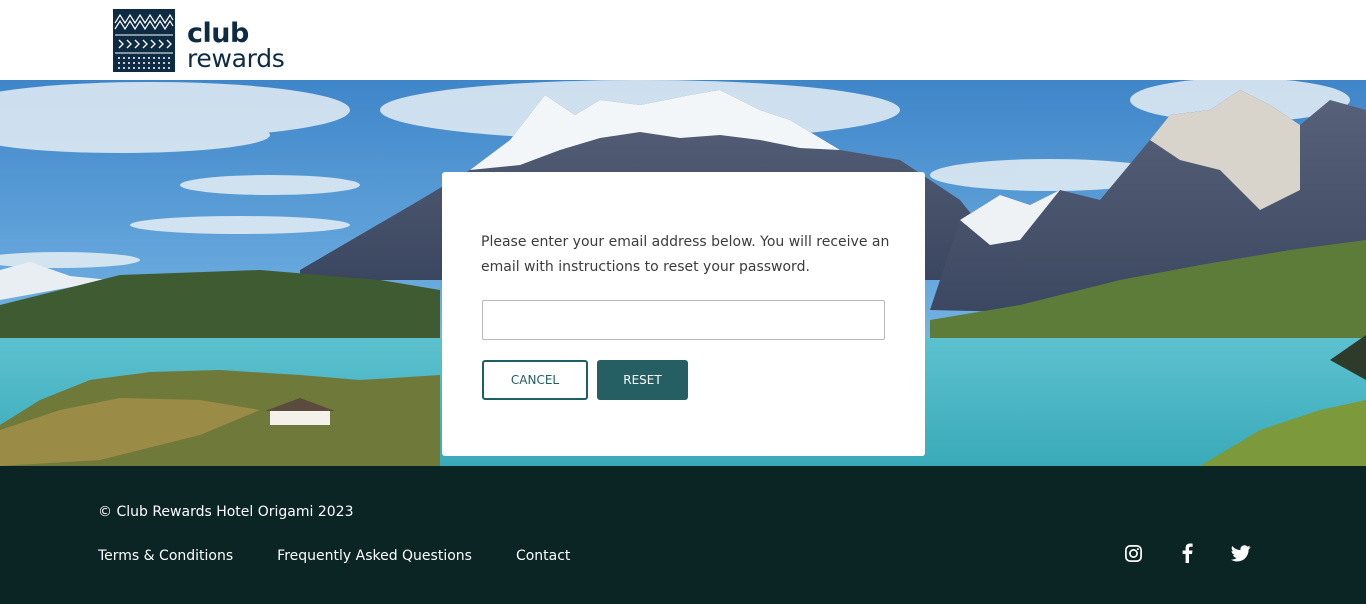  I want to click on club-rewards-logo: club rewards, so click(199, 40).